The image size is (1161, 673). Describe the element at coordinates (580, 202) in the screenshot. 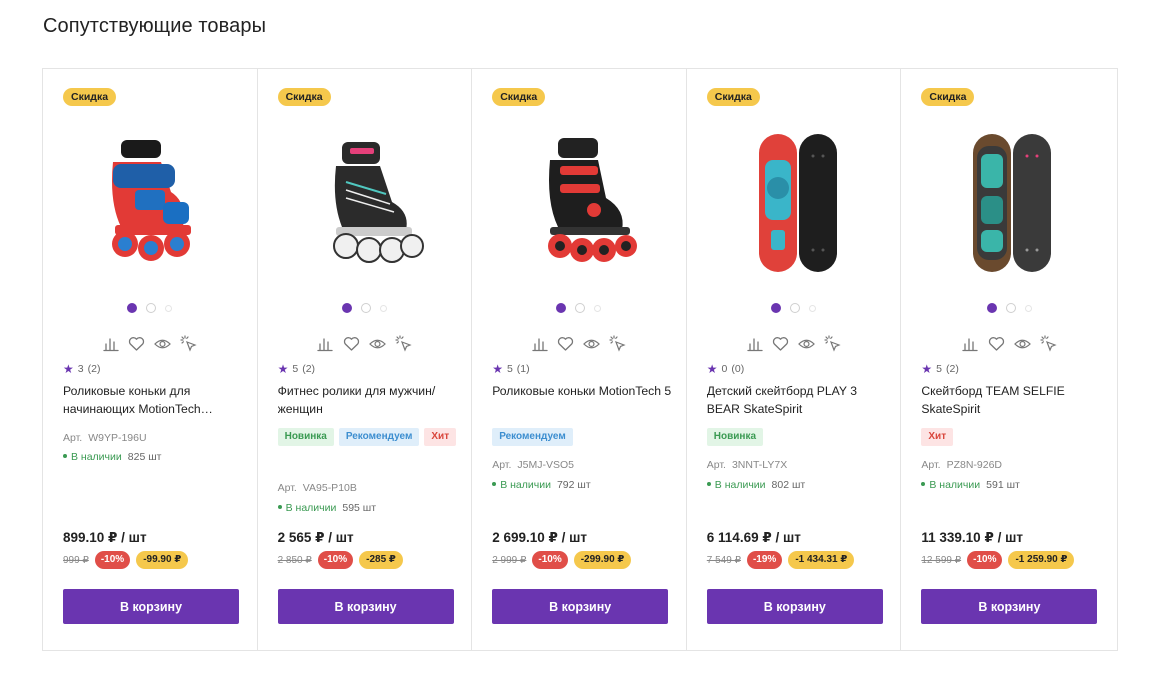

I see `product-image-motiontech-skate` at that location.